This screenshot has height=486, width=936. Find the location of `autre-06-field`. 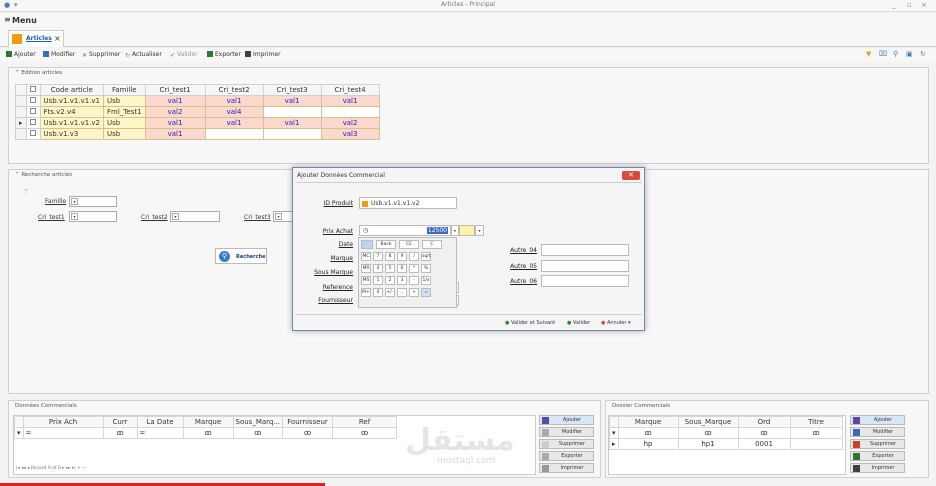

autre-06-field is located at coordinates (585, 281).